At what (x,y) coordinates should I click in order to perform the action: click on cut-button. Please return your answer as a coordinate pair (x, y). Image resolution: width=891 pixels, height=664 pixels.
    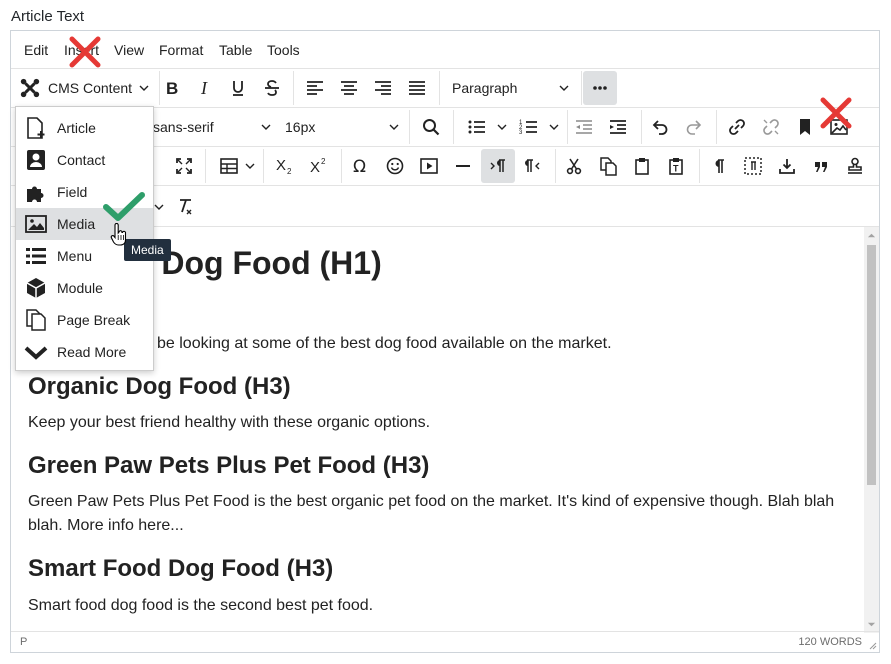
    Looking at the image, I should click on (574, 166).